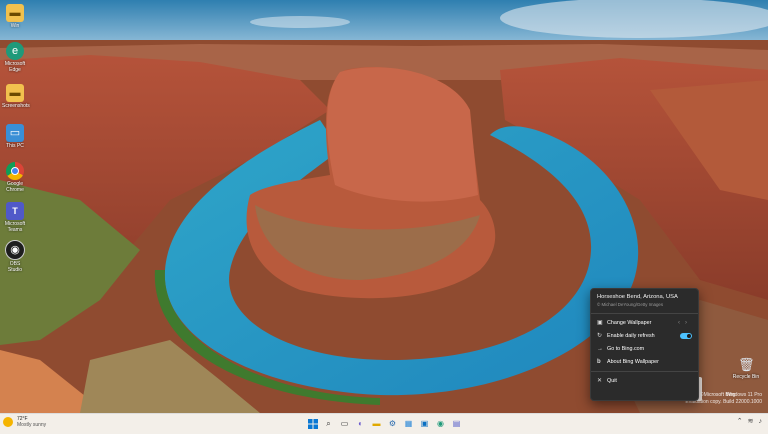  What do you see at coordinates (15, 133) in the screenshot?
I see `pc-icon: ▭` at bounding box center [15, 133].